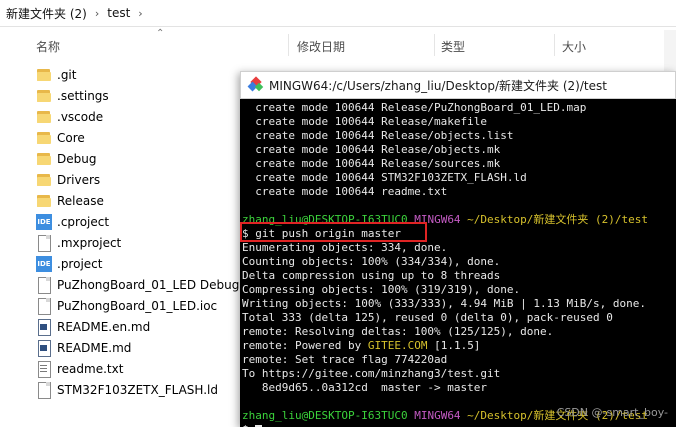 The image size is (676, 427). Describe the element at coordinates (554, 219) in the screenshot. I see `terminal-text: ~/Desktop/新建文件夹 (2)/test` at that location.